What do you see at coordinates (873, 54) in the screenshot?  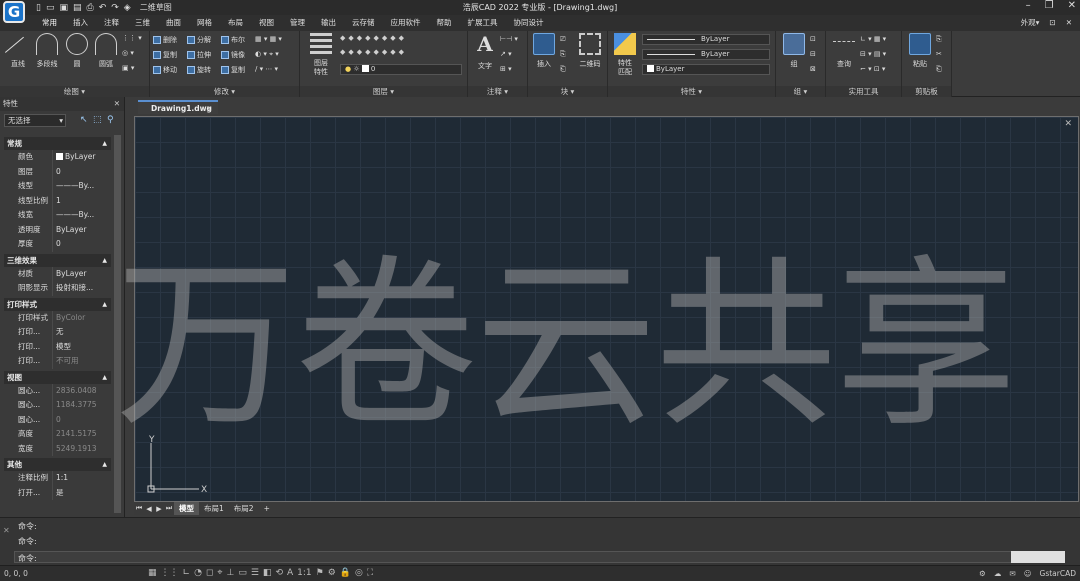 I see `utility-tool-2: ⊟ ▾ ▤ ▾` at bounding box center [873, 54].